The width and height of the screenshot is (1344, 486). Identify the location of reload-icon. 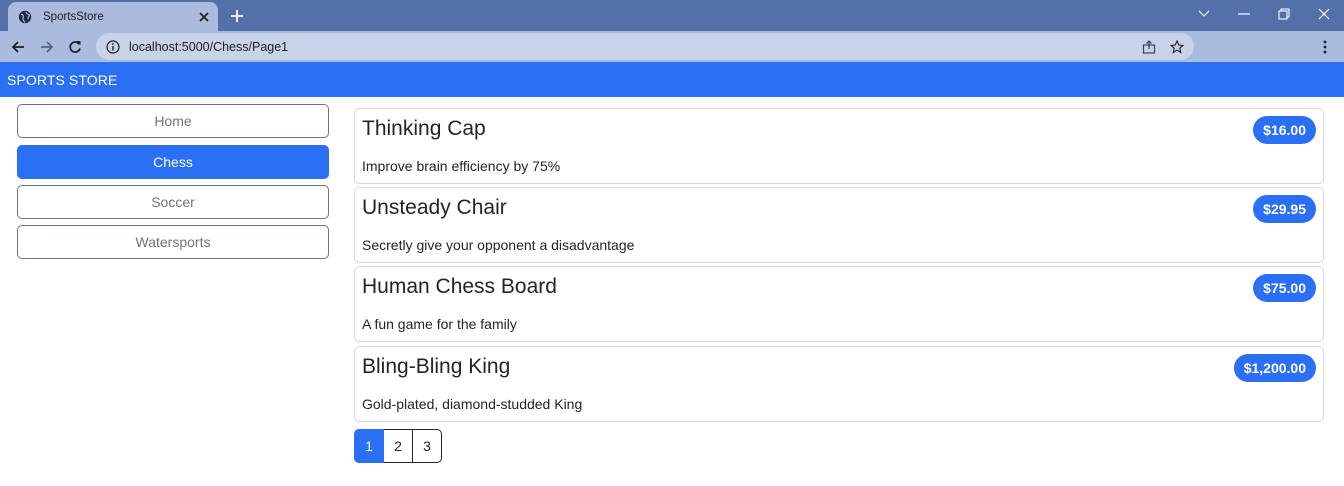
(75, 47).